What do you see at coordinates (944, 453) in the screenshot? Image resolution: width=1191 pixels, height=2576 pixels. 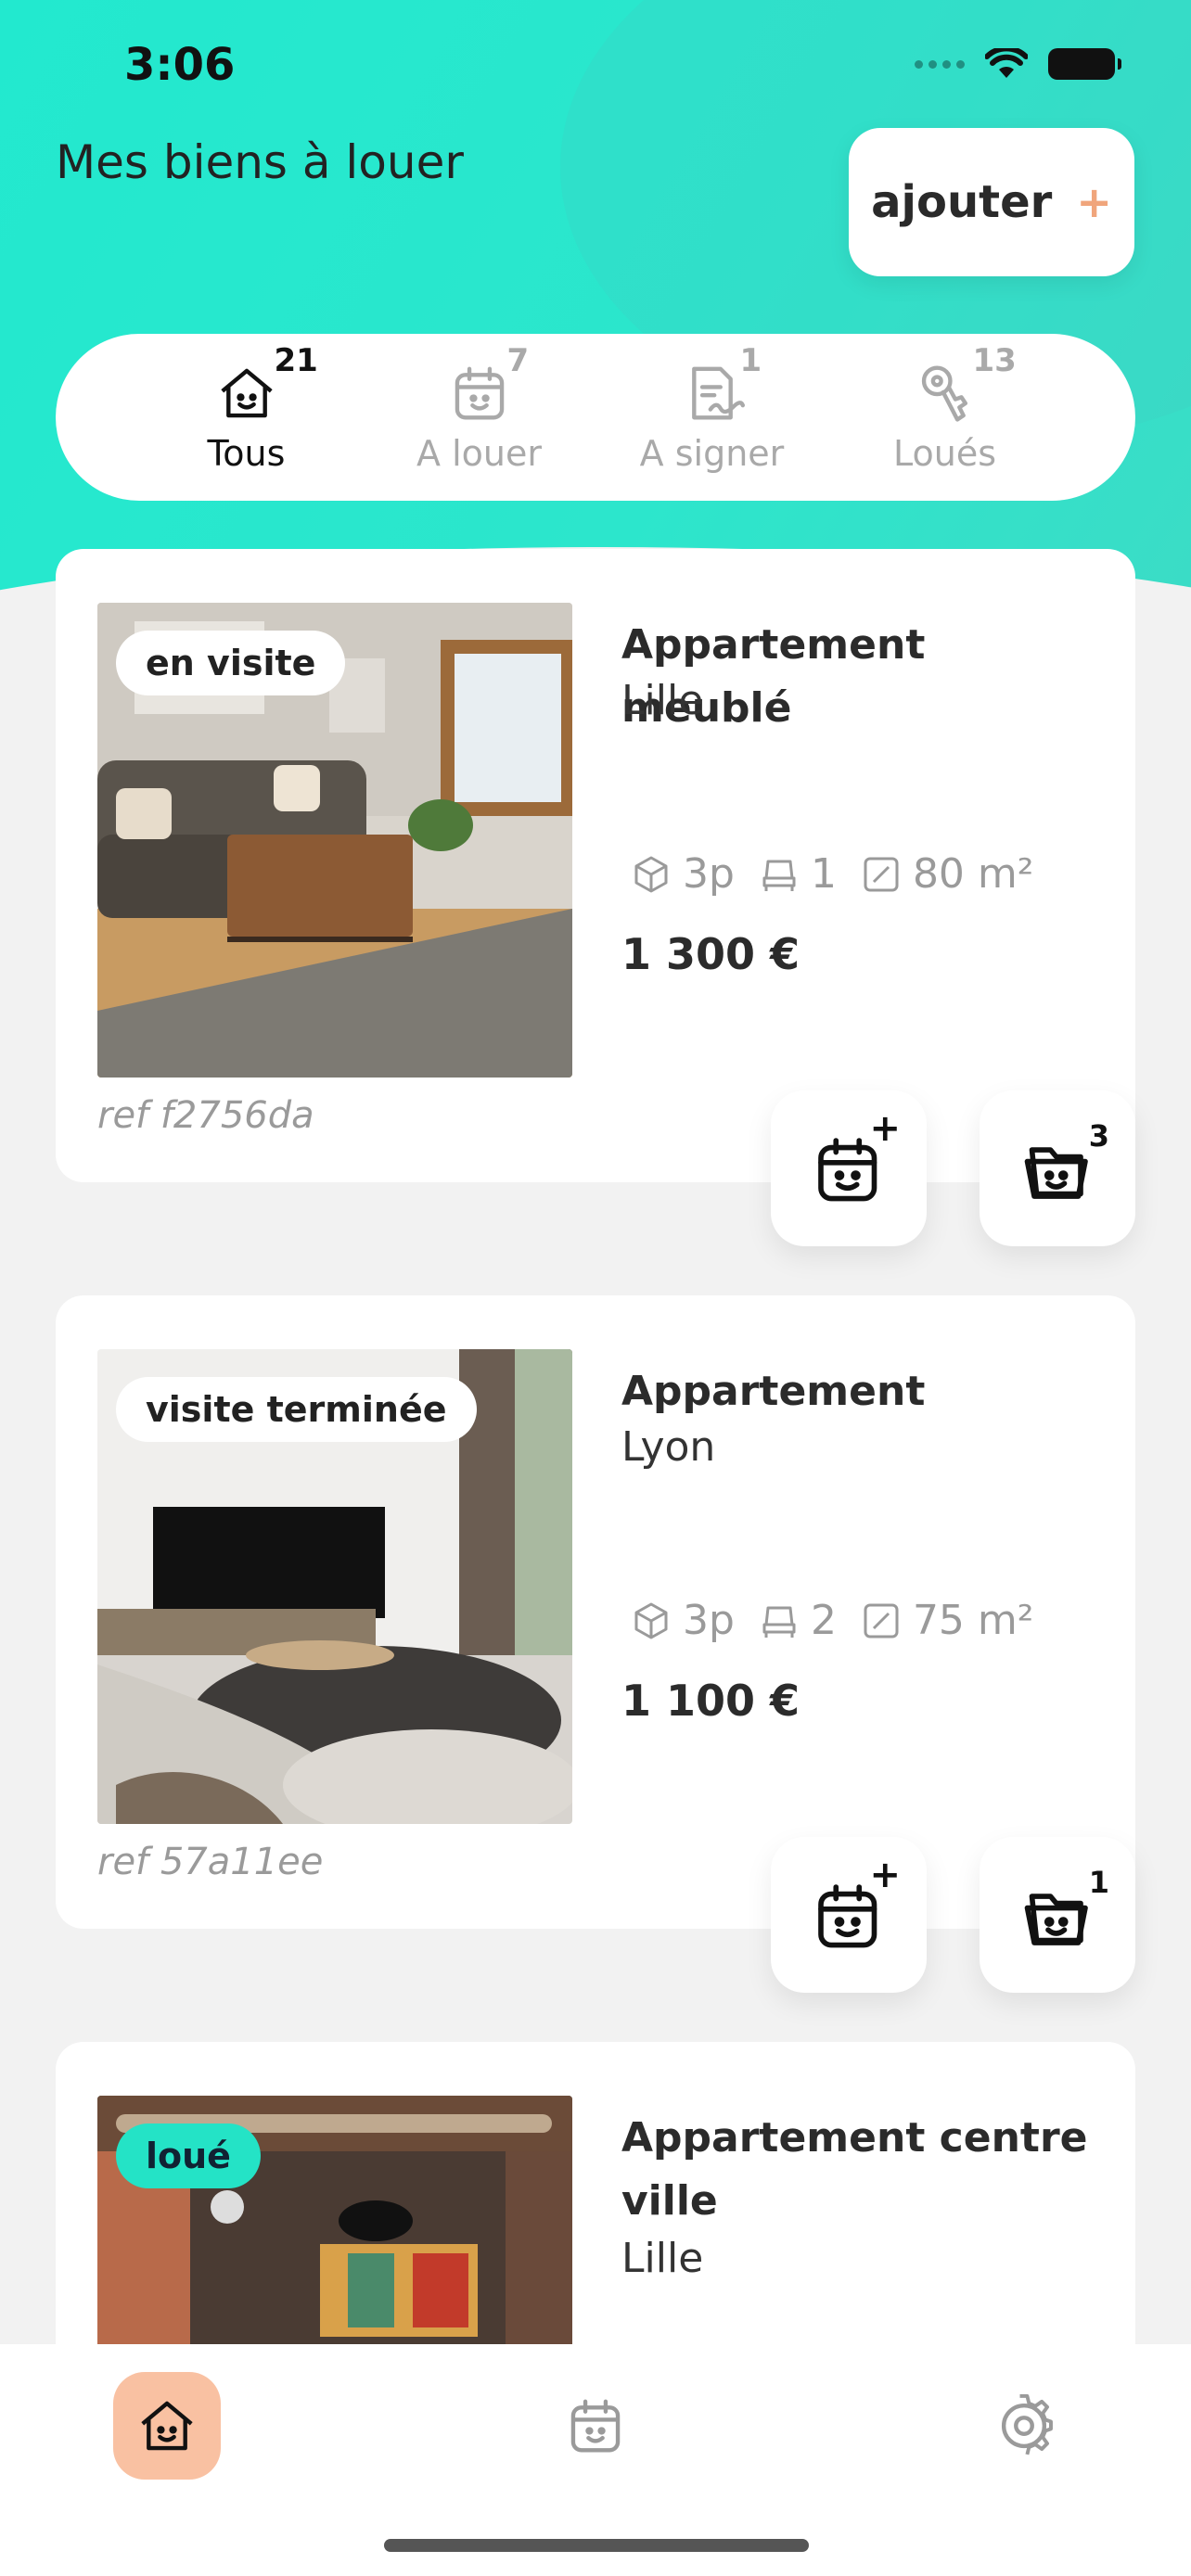 I see `tab-rented-label: Loués` at bounding box center [944, 453].